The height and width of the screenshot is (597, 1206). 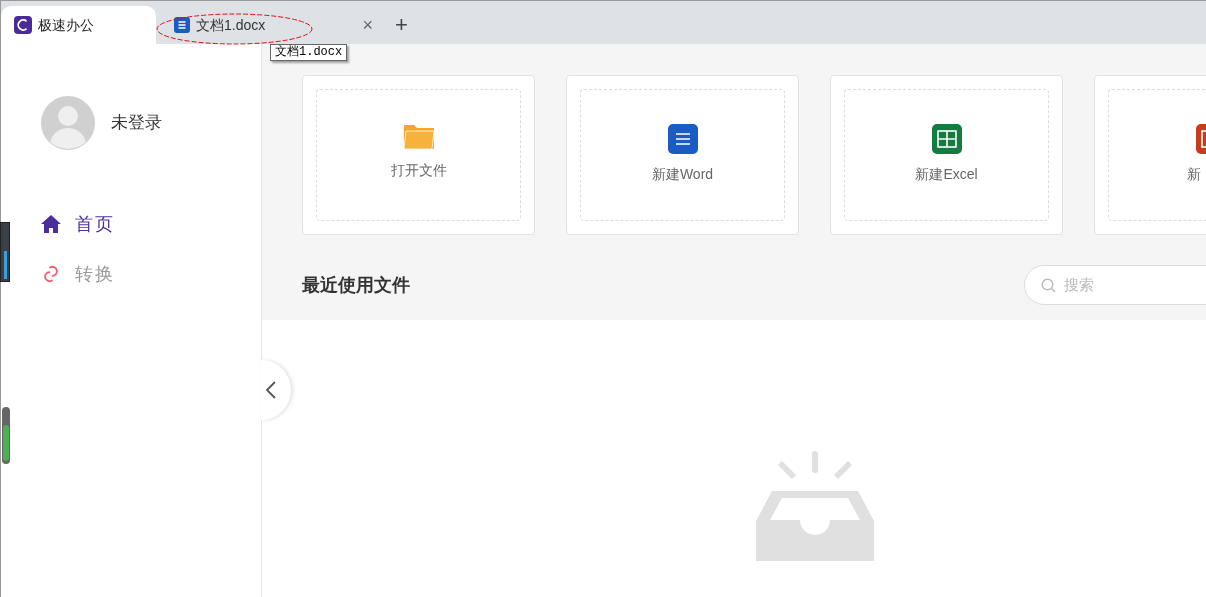 What do you see at coordinates (401, 25) in the screenshot?
I see `new-tab-button: +` at bounding box center [401, 25].